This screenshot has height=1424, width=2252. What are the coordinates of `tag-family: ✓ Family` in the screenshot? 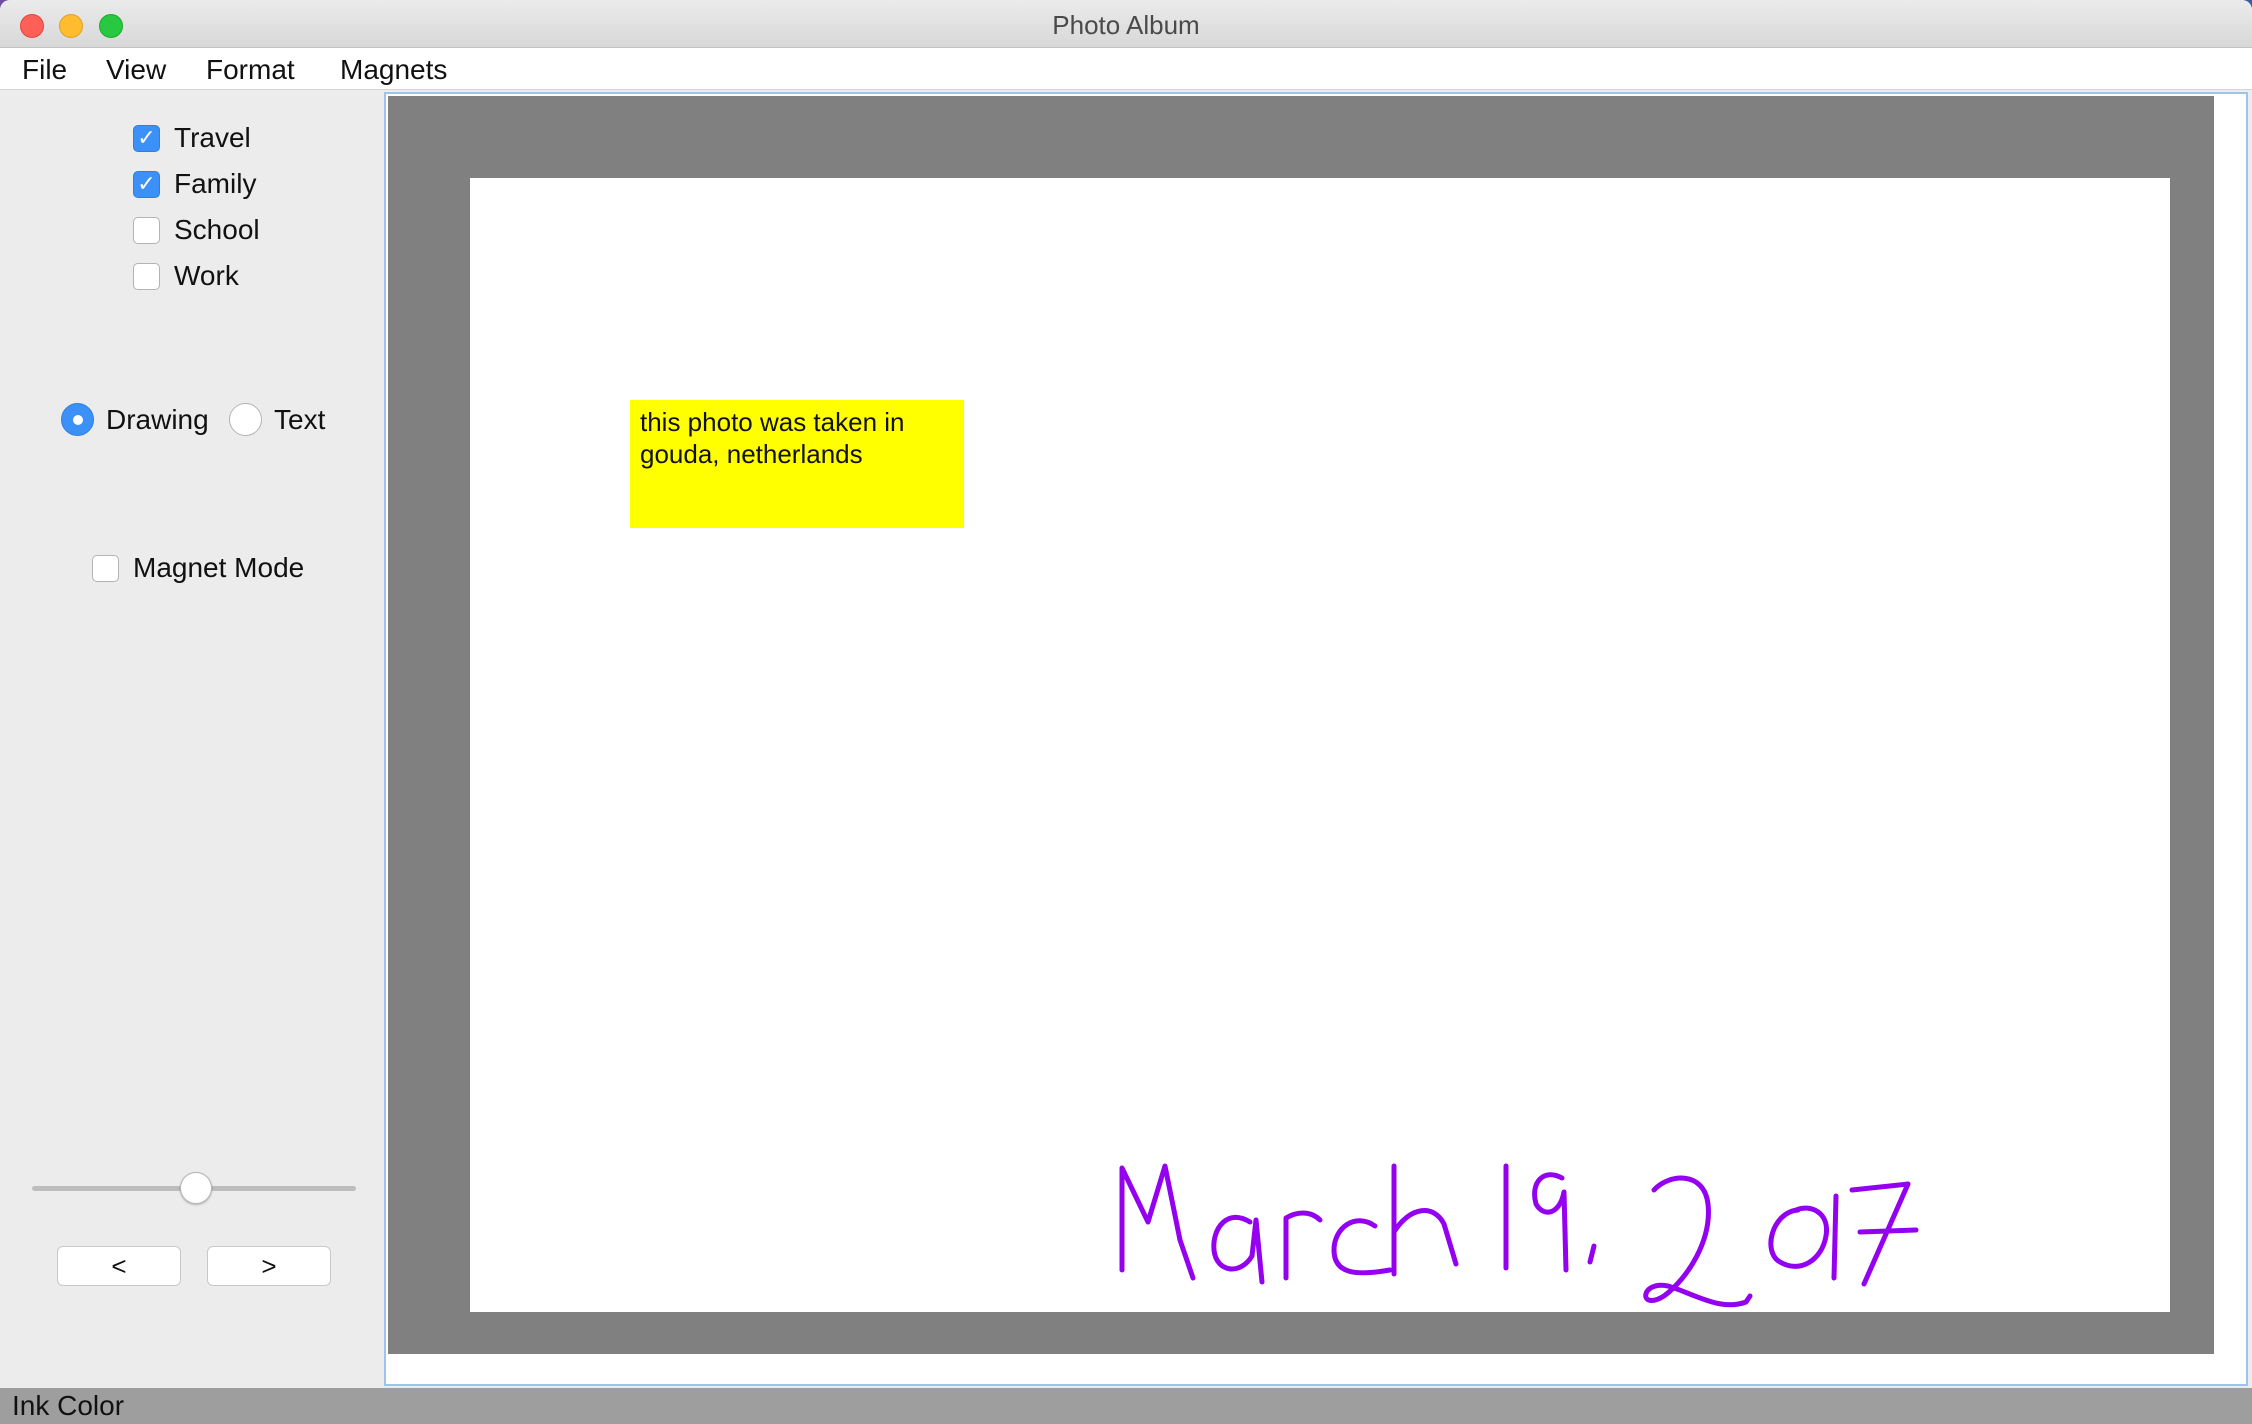 It's located at (194, 184).